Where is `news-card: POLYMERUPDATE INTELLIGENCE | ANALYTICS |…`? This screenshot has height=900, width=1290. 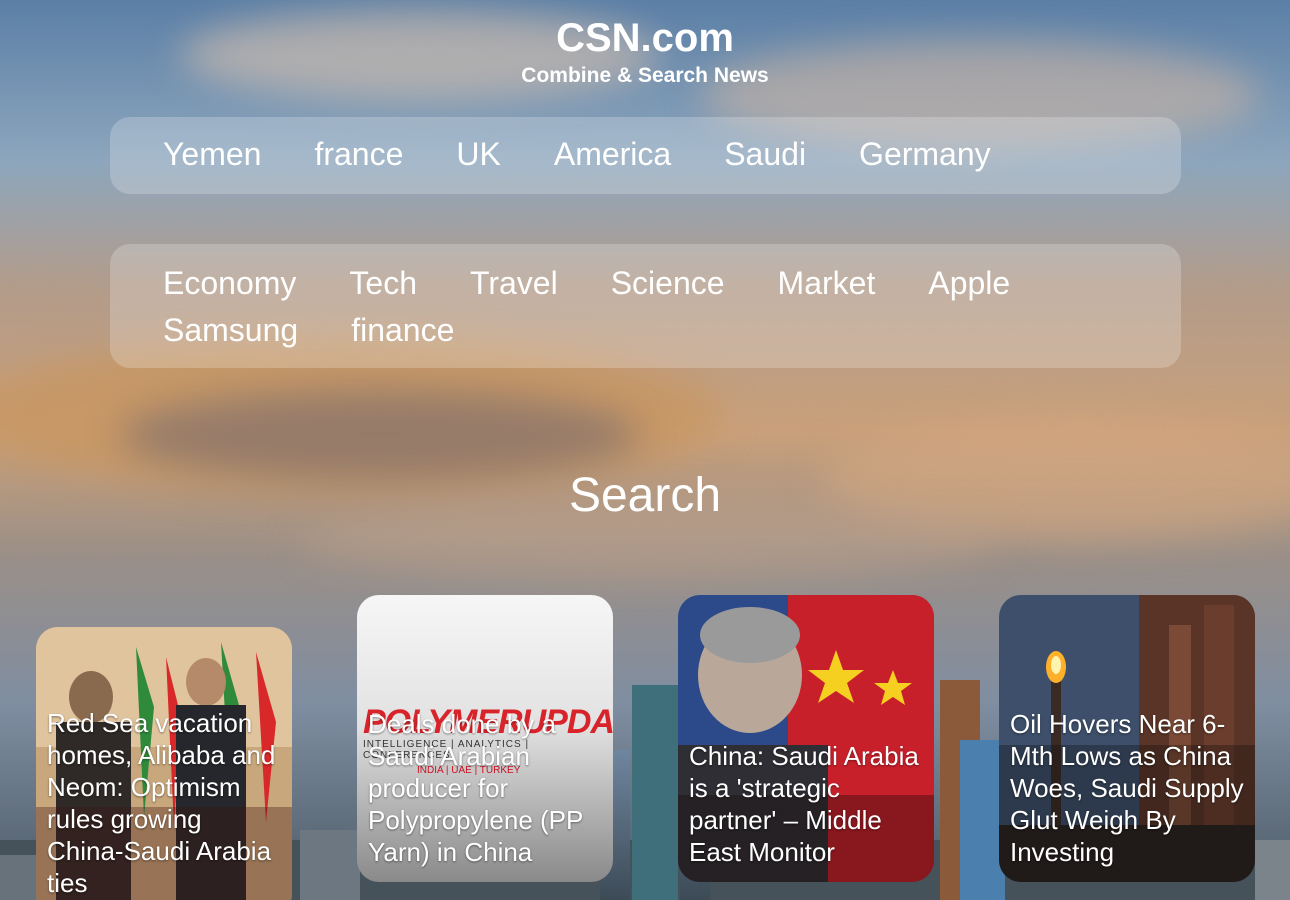 news-card: POLYMERUPDATE INTELLIGENCE | ANALYTICS |… is located at coordinates (485, 738).